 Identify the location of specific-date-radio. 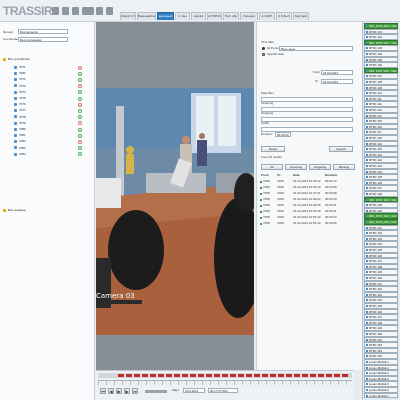
(263, 54).